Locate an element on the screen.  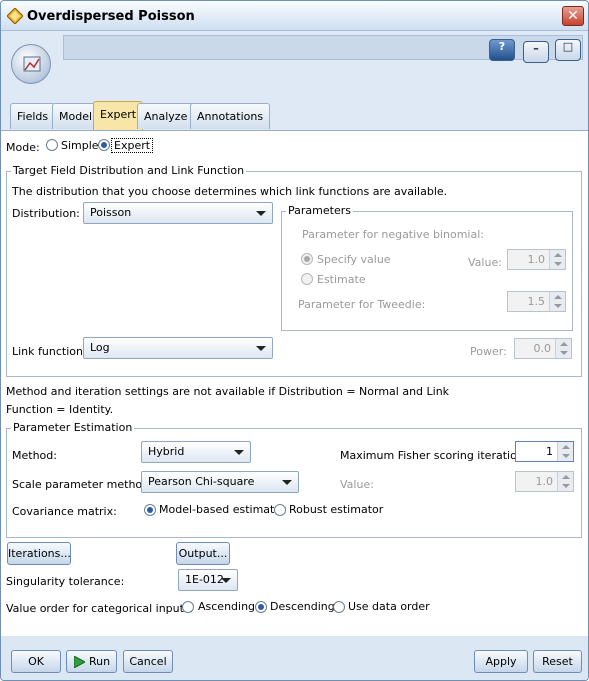
cancel-button: Cancel is located at coordinates (148, 661).